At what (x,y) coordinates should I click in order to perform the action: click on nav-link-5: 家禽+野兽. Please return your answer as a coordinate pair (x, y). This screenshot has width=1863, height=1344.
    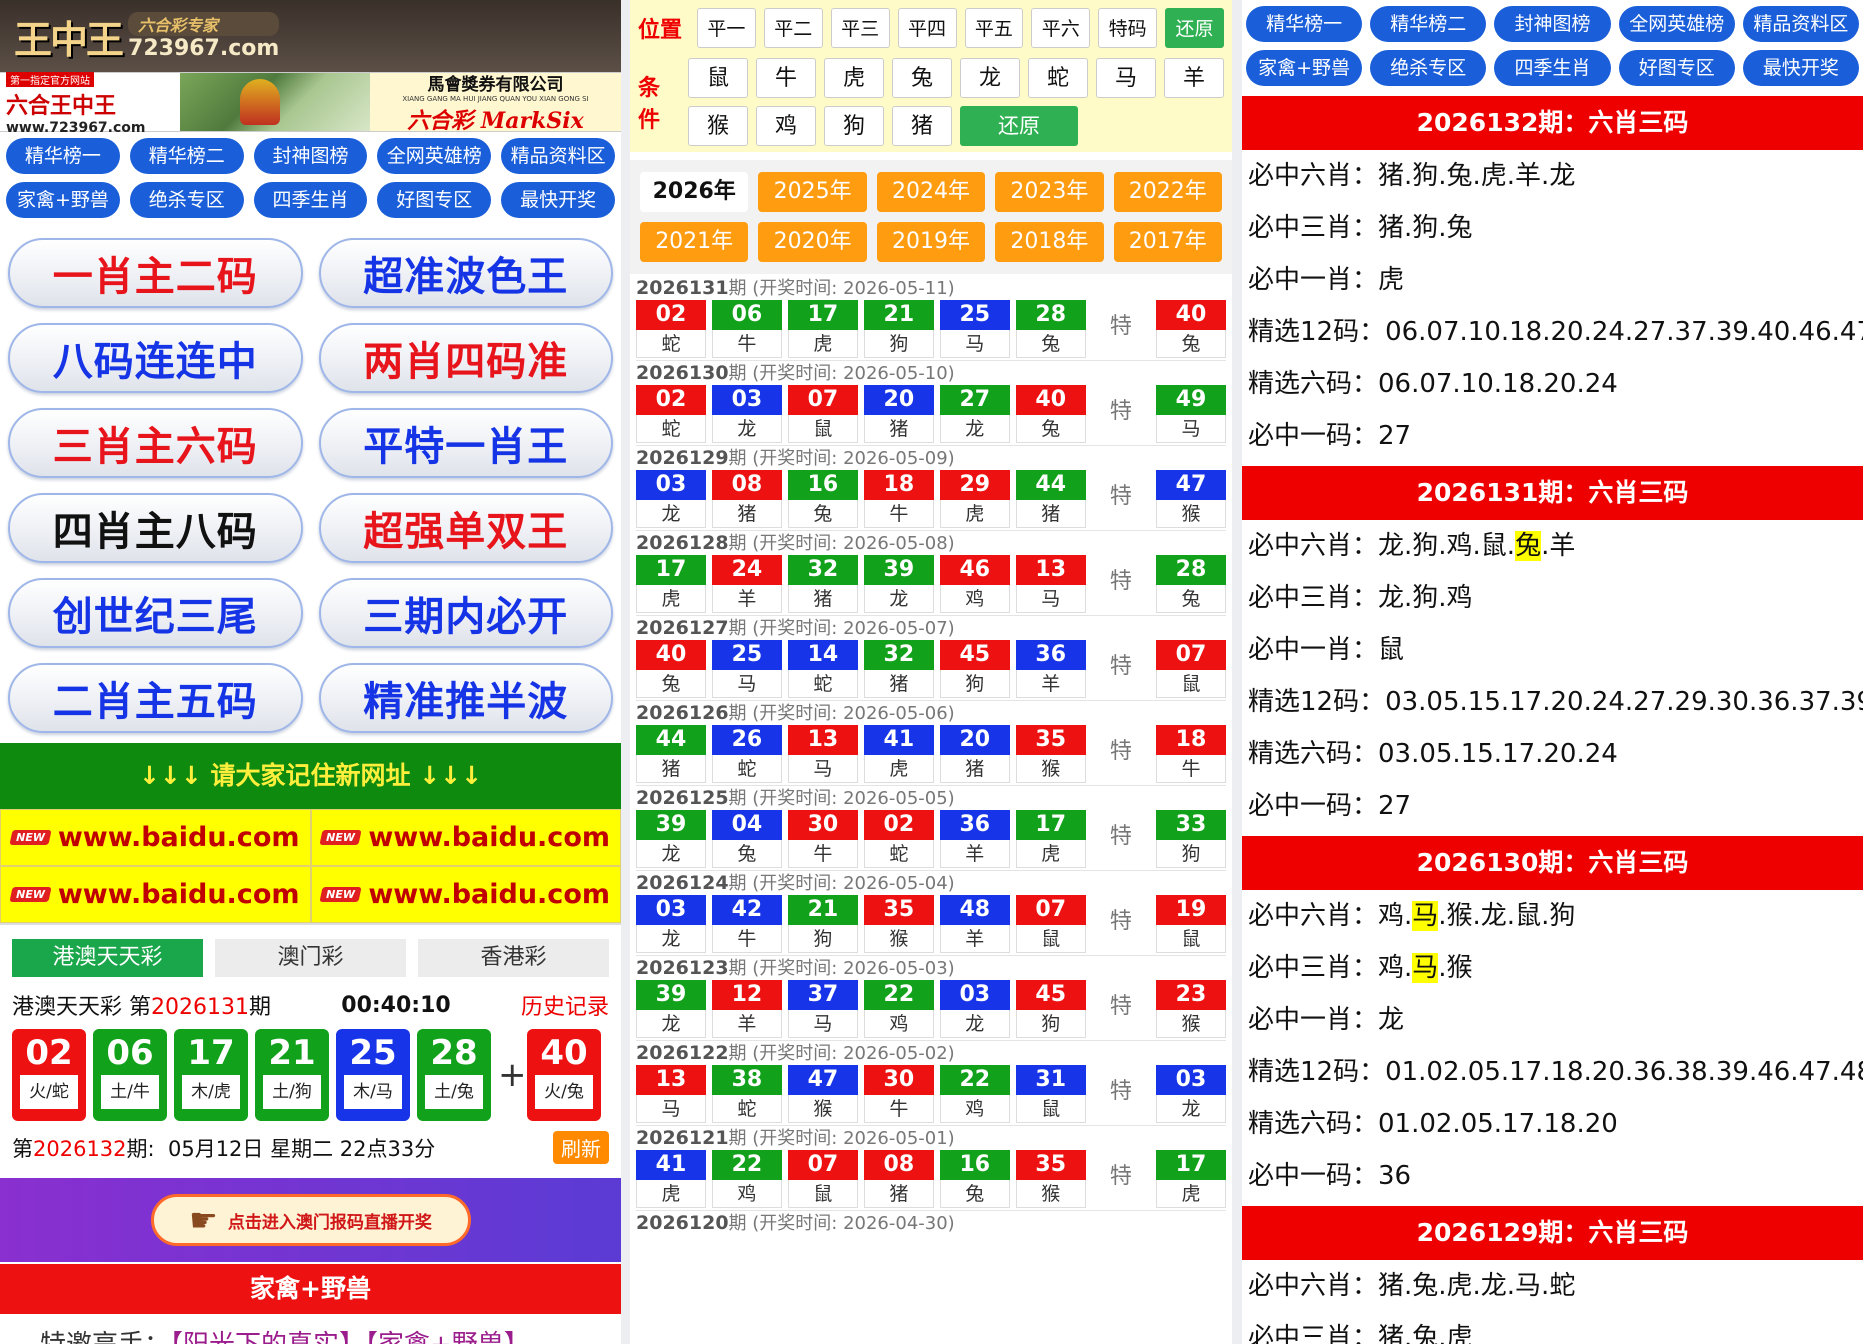
    Looking at the image, I should click on (63, 200).